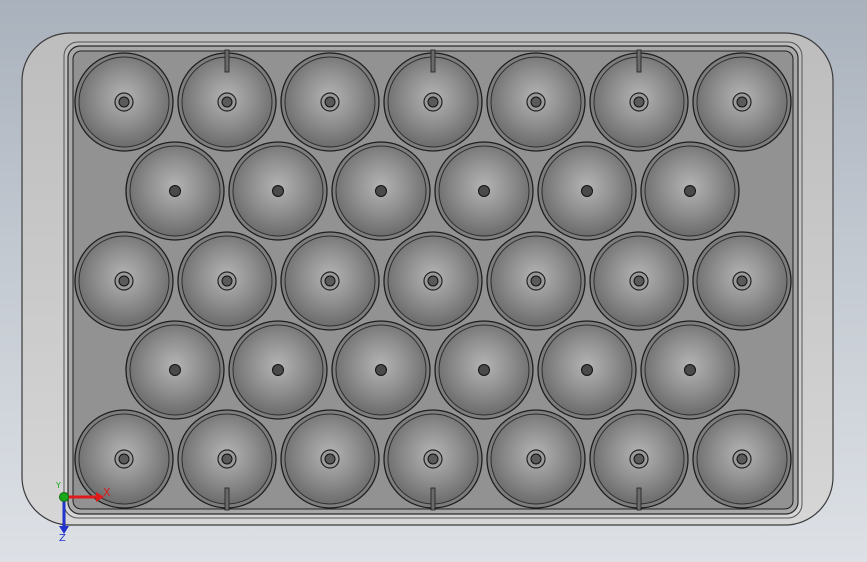 The width and height of the screenshot is (867, 562). What do you see at coordinates (62, 538) in the screenshot?
I see `z-axis-label: Z` at bounding box center [62, 538].